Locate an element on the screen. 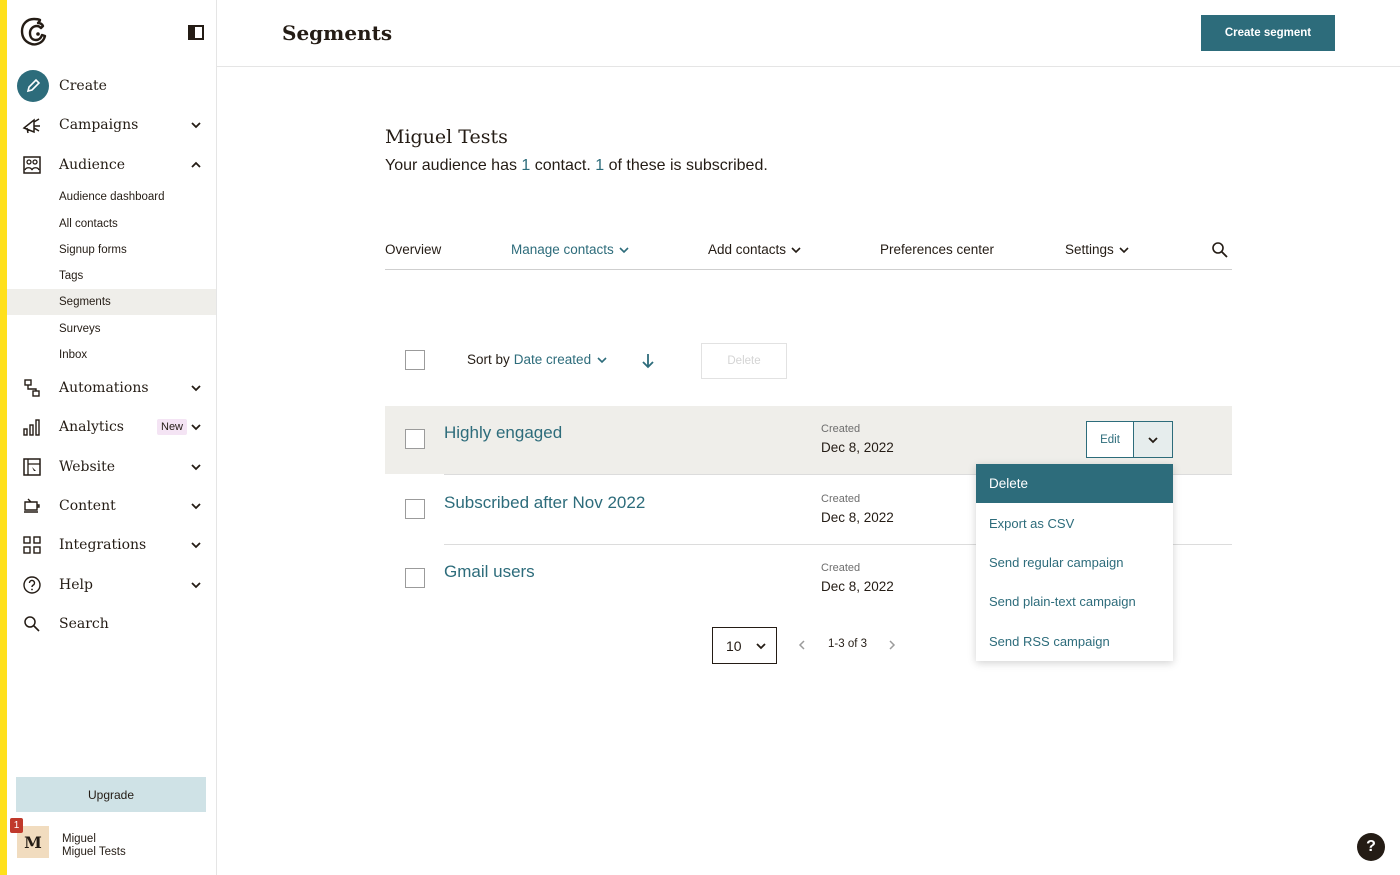 The width and height of the screenshot is (1400, 875). nav-analytics: Analytics New is located at coordinates (112, 427).